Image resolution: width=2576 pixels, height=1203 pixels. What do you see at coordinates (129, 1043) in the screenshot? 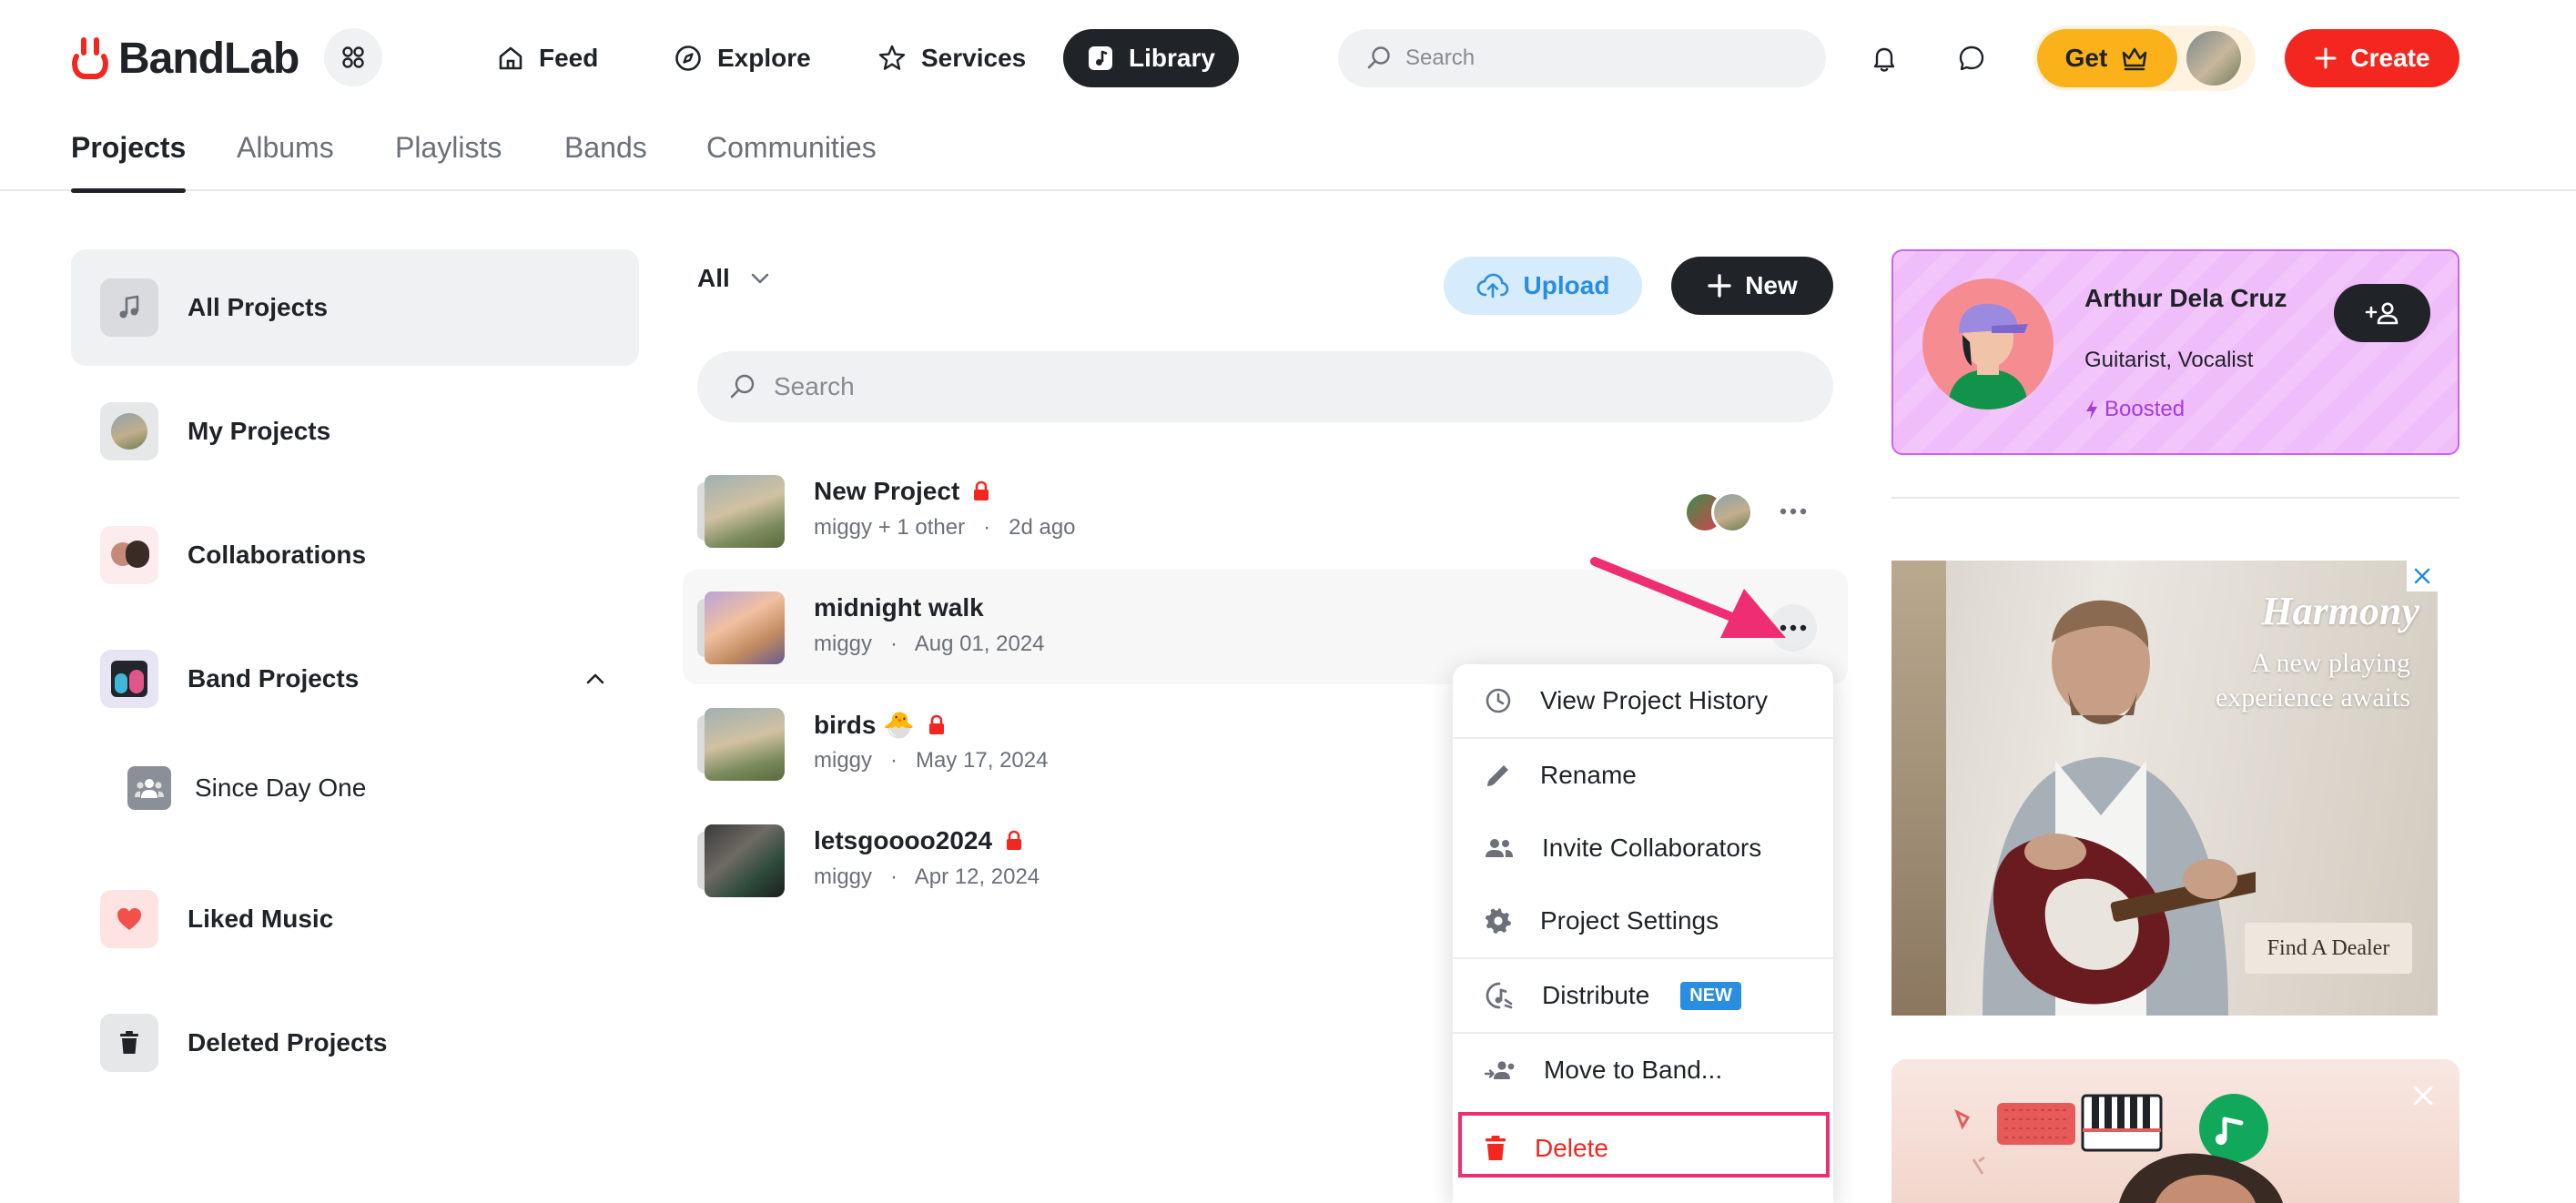
I see `trash-icon` at bounding box center [129, 1043].